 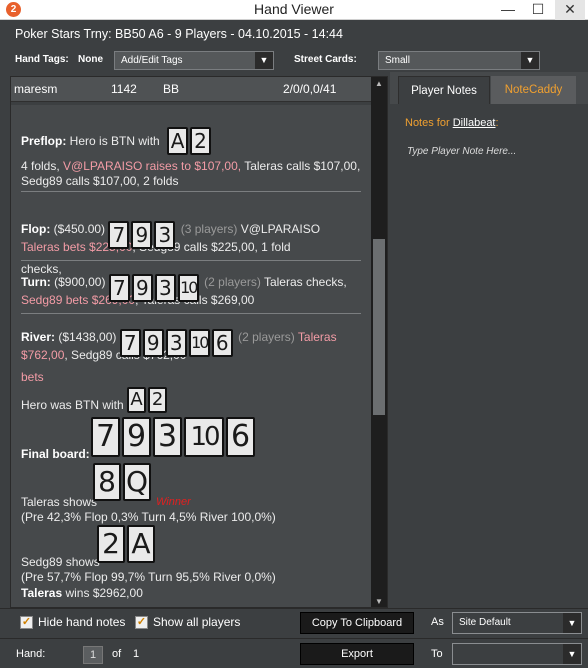 I want to click on hero-summary: Hero was BTN with A2, so click(x=191, y=400).